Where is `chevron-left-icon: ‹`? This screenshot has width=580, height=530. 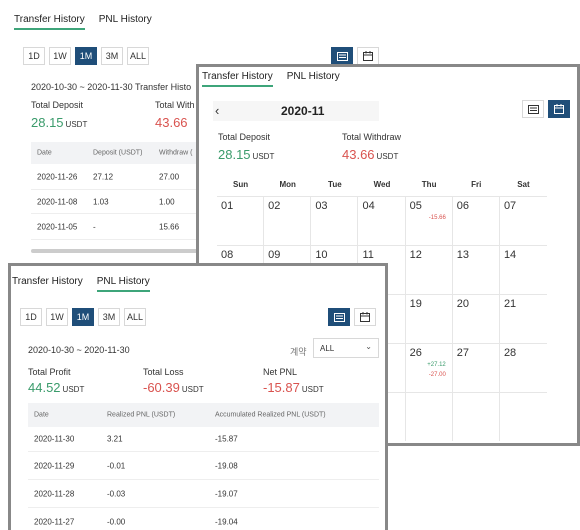 chevron-left-icon: ‹ is located at coordinates (217, 110).